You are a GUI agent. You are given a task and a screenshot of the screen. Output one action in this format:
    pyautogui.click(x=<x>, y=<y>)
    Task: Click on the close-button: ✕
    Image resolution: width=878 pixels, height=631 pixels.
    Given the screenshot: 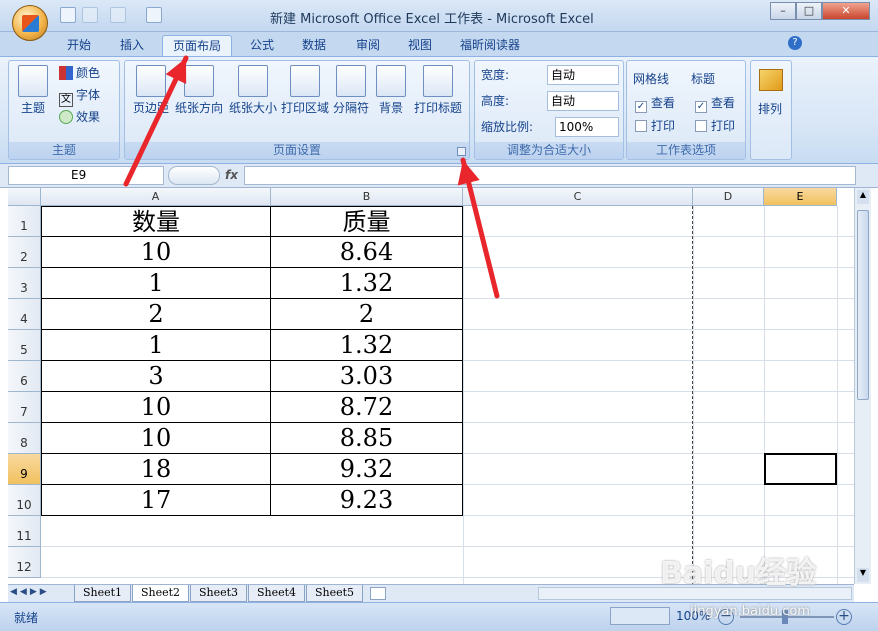 What is the action you would take?
    pyautogui.click(x=846, y=11)
    